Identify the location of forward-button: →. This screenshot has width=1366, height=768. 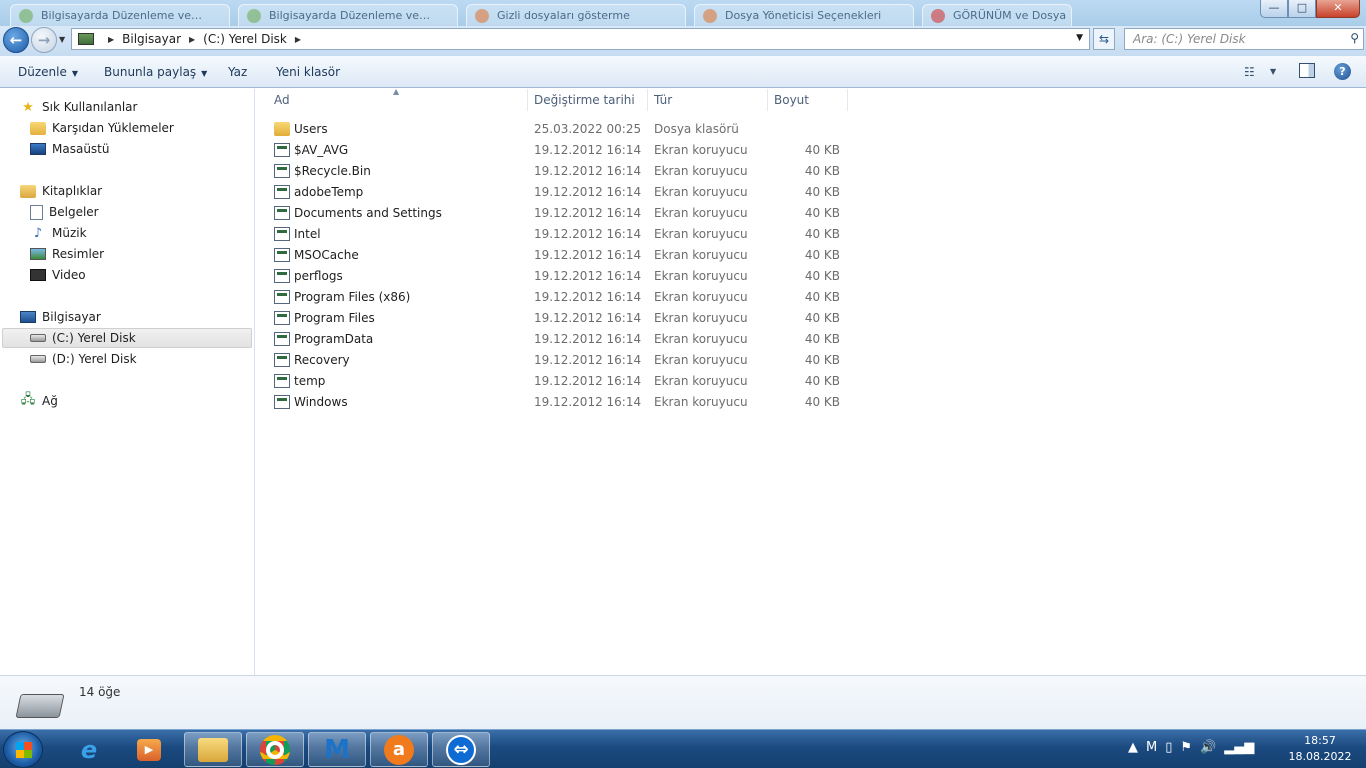
(44, 40).